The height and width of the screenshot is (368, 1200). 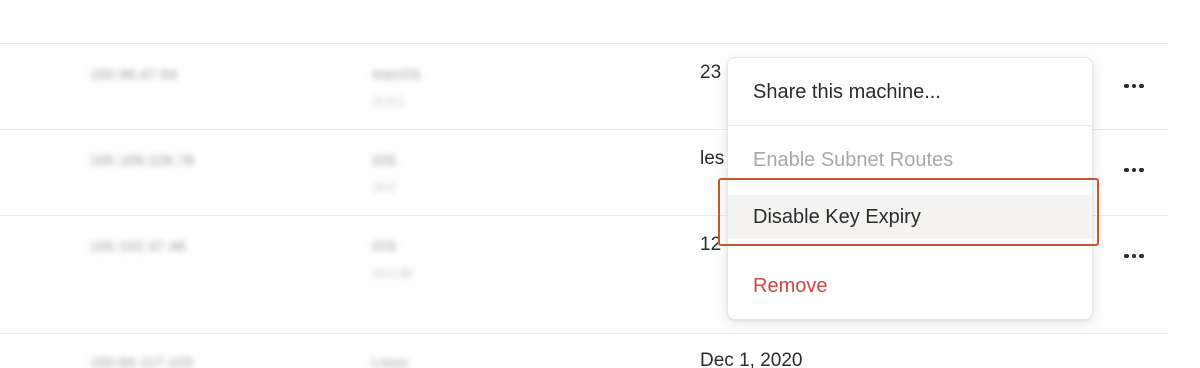 What do you see at coordinates (712, 158) in the screenshot?
I see `machine-last-seen: les` at bounding box center [712, 158].